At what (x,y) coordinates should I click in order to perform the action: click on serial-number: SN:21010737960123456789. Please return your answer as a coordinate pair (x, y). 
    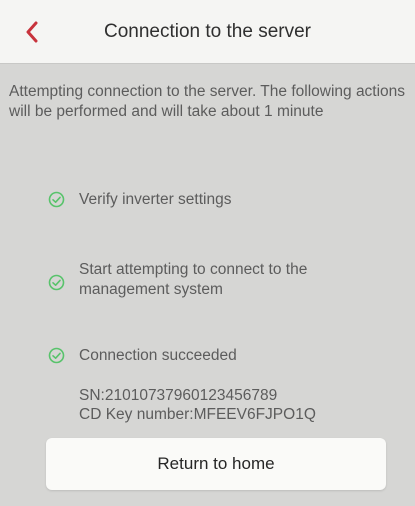
    Looking at the image, I should click on (178, 395).